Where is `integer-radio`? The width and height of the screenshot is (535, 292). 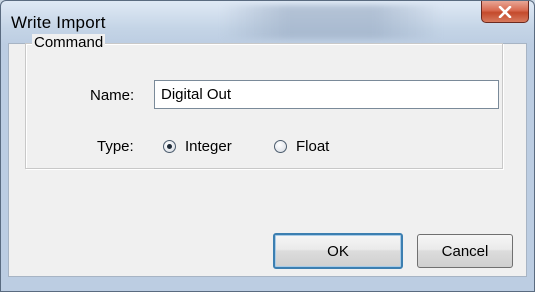
integer-radio is located at coordinates (169, 146).